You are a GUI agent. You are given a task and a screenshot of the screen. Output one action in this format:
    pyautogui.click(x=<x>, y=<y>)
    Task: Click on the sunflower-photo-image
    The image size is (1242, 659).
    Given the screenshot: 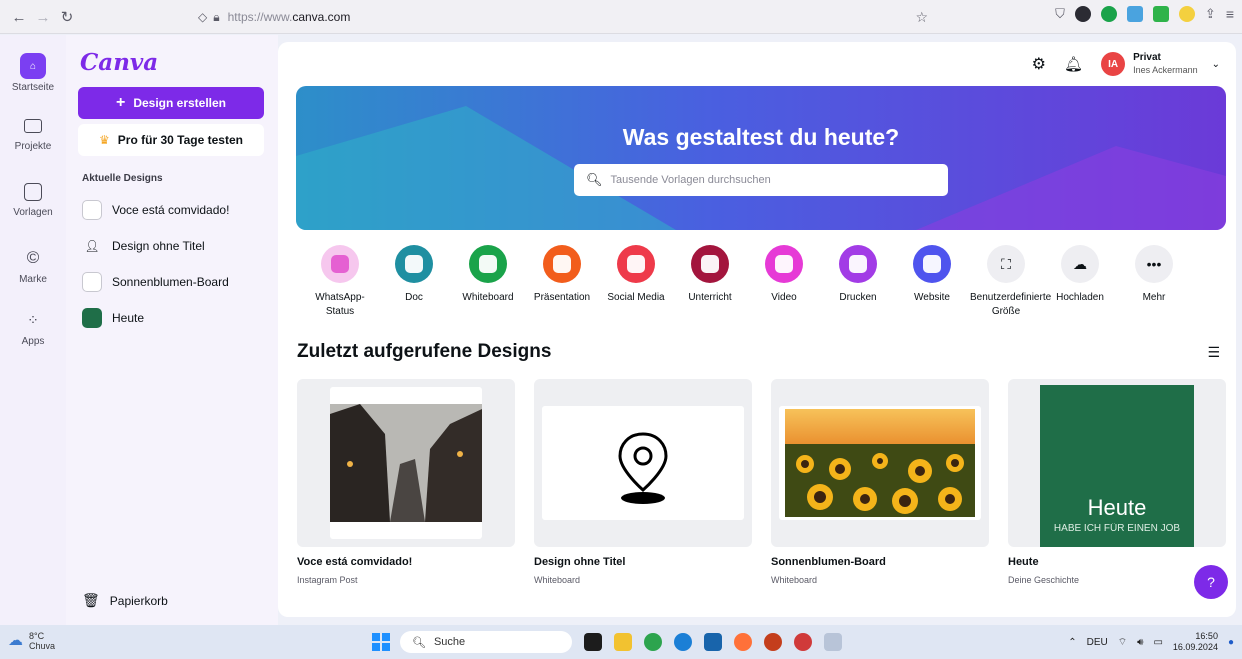 What is the action you would take?
    pyautogui.click(x=880, y=463)
    